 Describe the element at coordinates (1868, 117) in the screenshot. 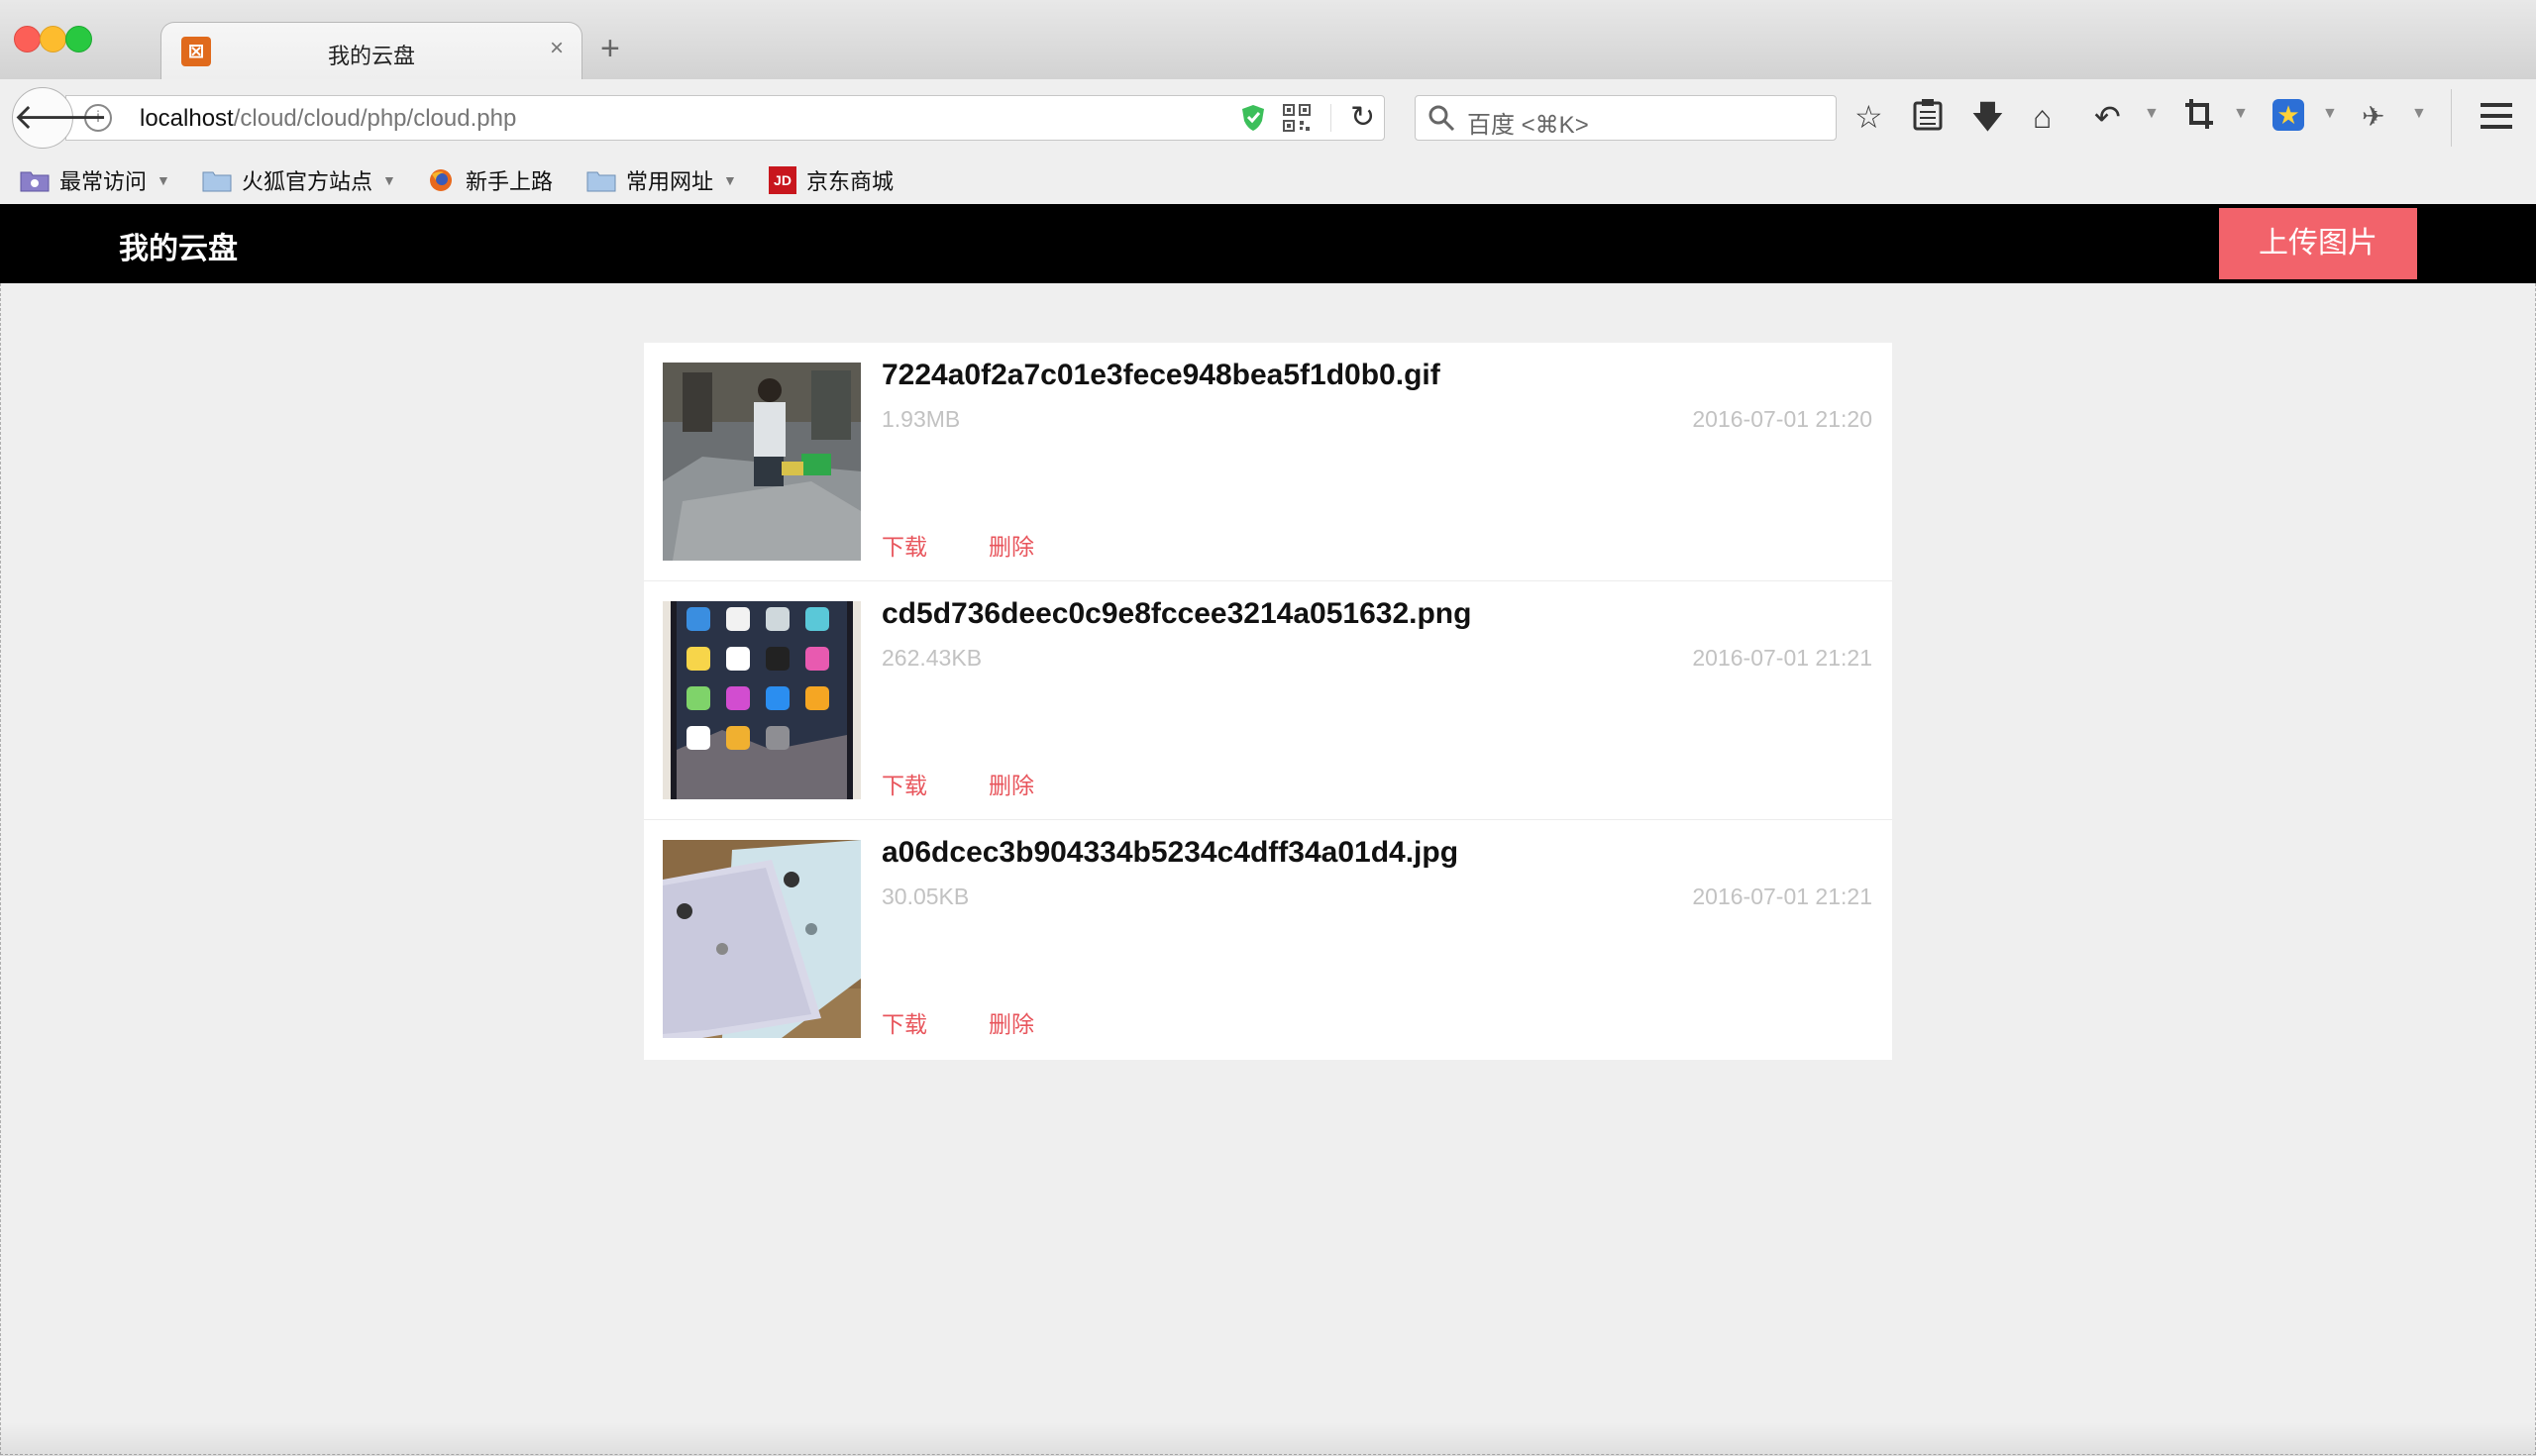

I see `bookmark-star-icon: ☆` at that location.